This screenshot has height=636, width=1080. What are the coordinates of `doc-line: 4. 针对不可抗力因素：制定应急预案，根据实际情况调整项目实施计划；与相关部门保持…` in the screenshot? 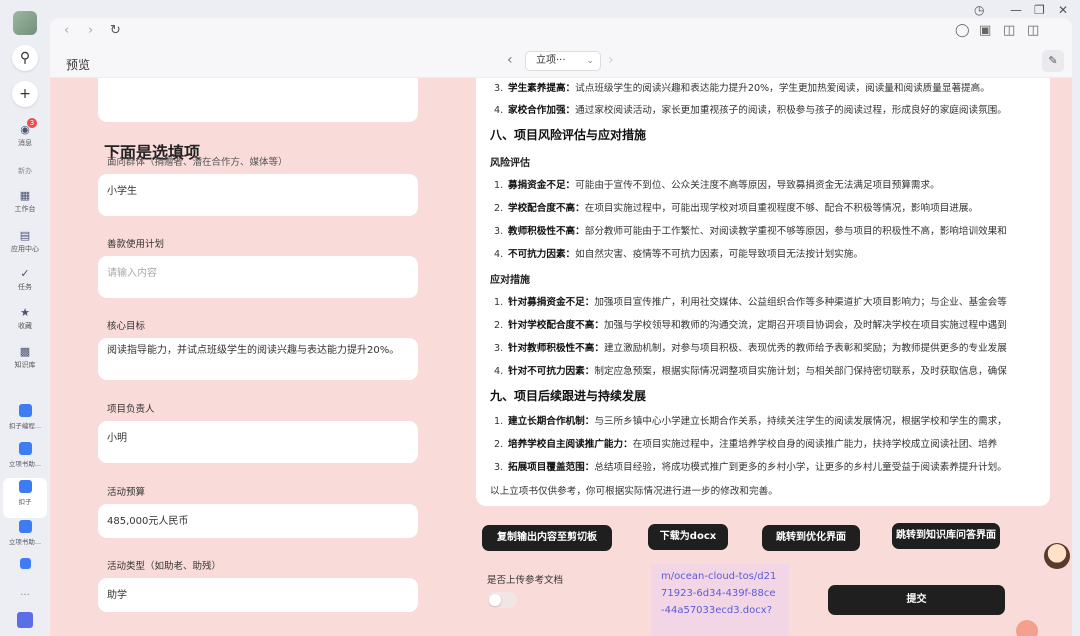 It's located at (750, 371).